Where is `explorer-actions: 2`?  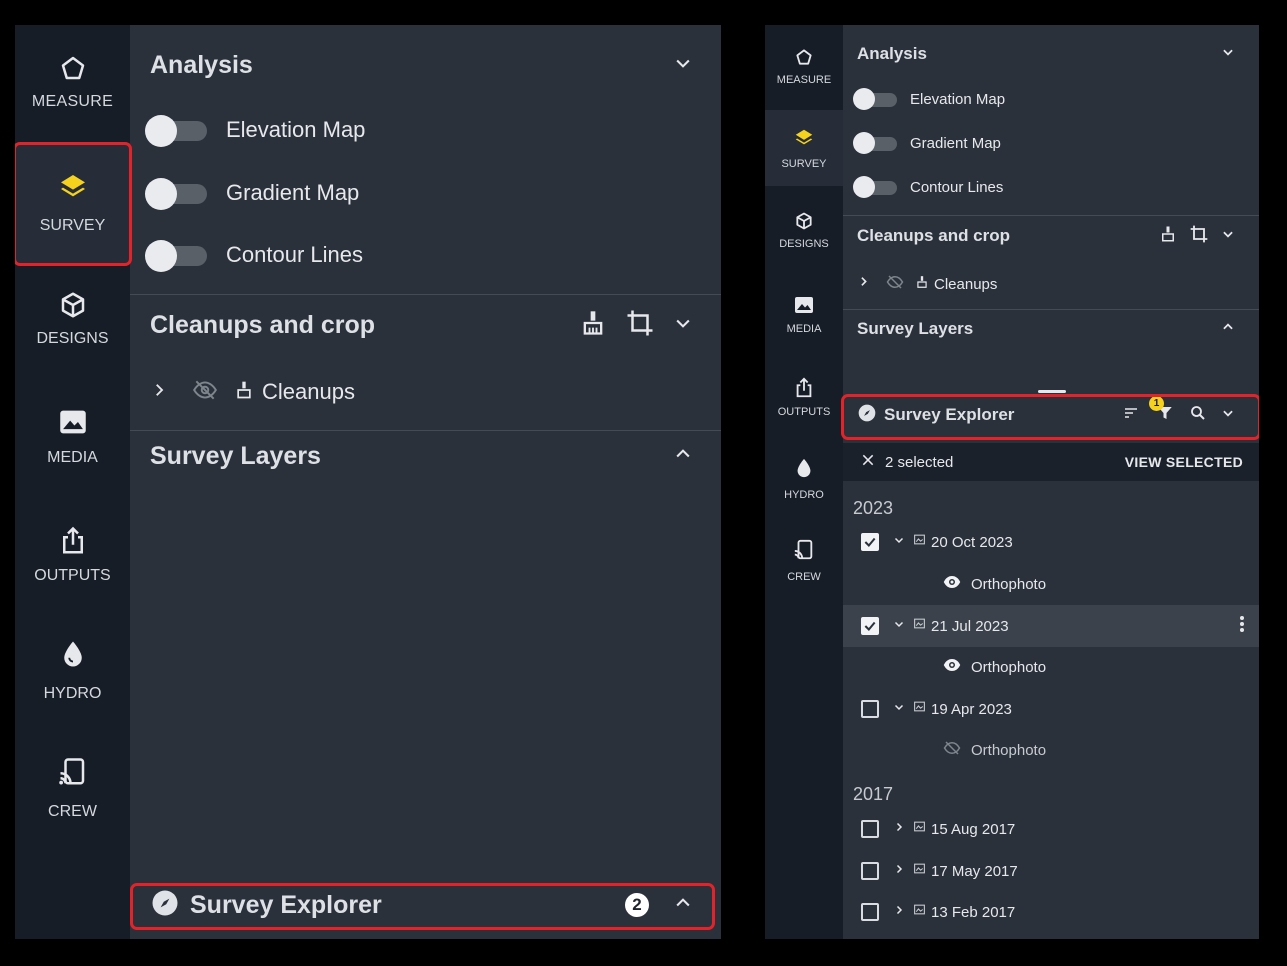 explorer-actions: 2 is located at coordinates (659, 905).